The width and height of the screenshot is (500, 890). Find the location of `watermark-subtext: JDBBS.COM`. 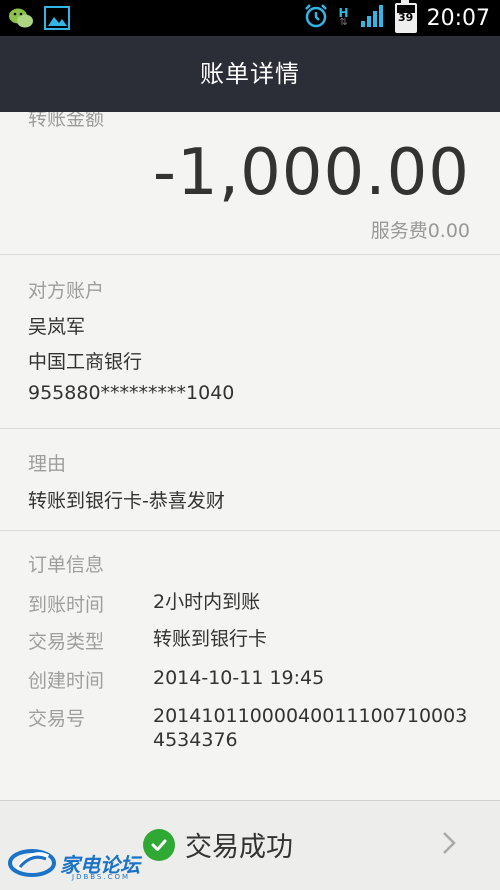

watermark-subtext: JDBBS.COM is located at coordinates (101, 877).